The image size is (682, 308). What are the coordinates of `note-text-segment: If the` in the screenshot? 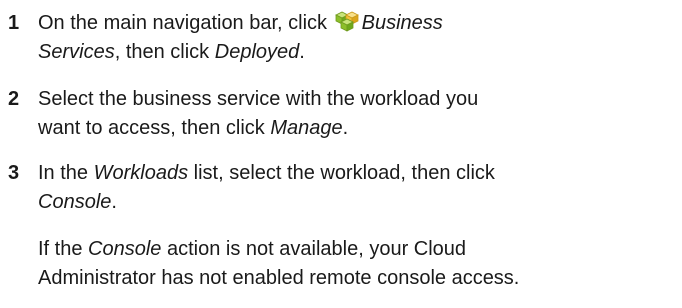 It's located at (63, 249).